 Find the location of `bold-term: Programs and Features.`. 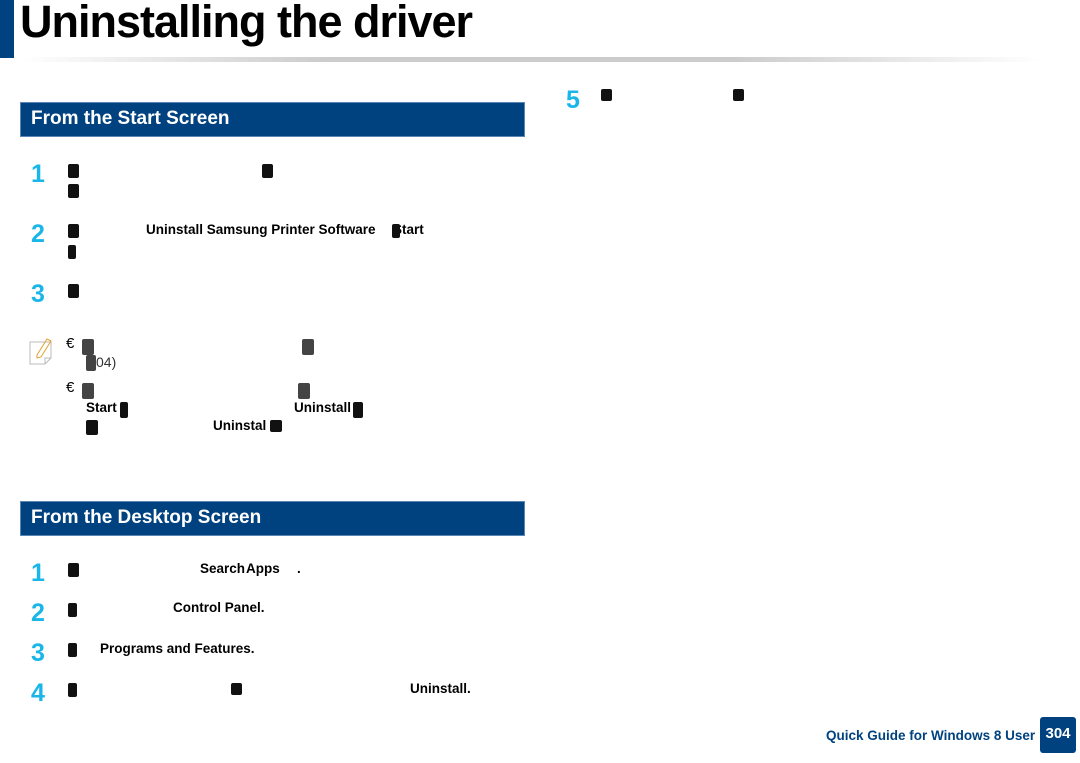

bold-term: Programs and Features. is located at coordinates (177, 648).